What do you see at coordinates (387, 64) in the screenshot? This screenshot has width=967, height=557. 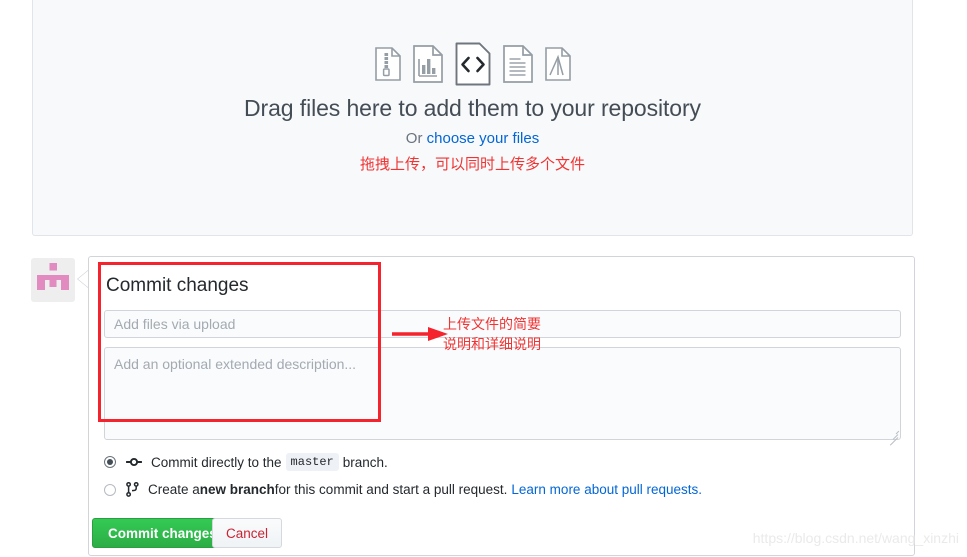 I see `zip-file-icon` at bounding box center [387, 64].